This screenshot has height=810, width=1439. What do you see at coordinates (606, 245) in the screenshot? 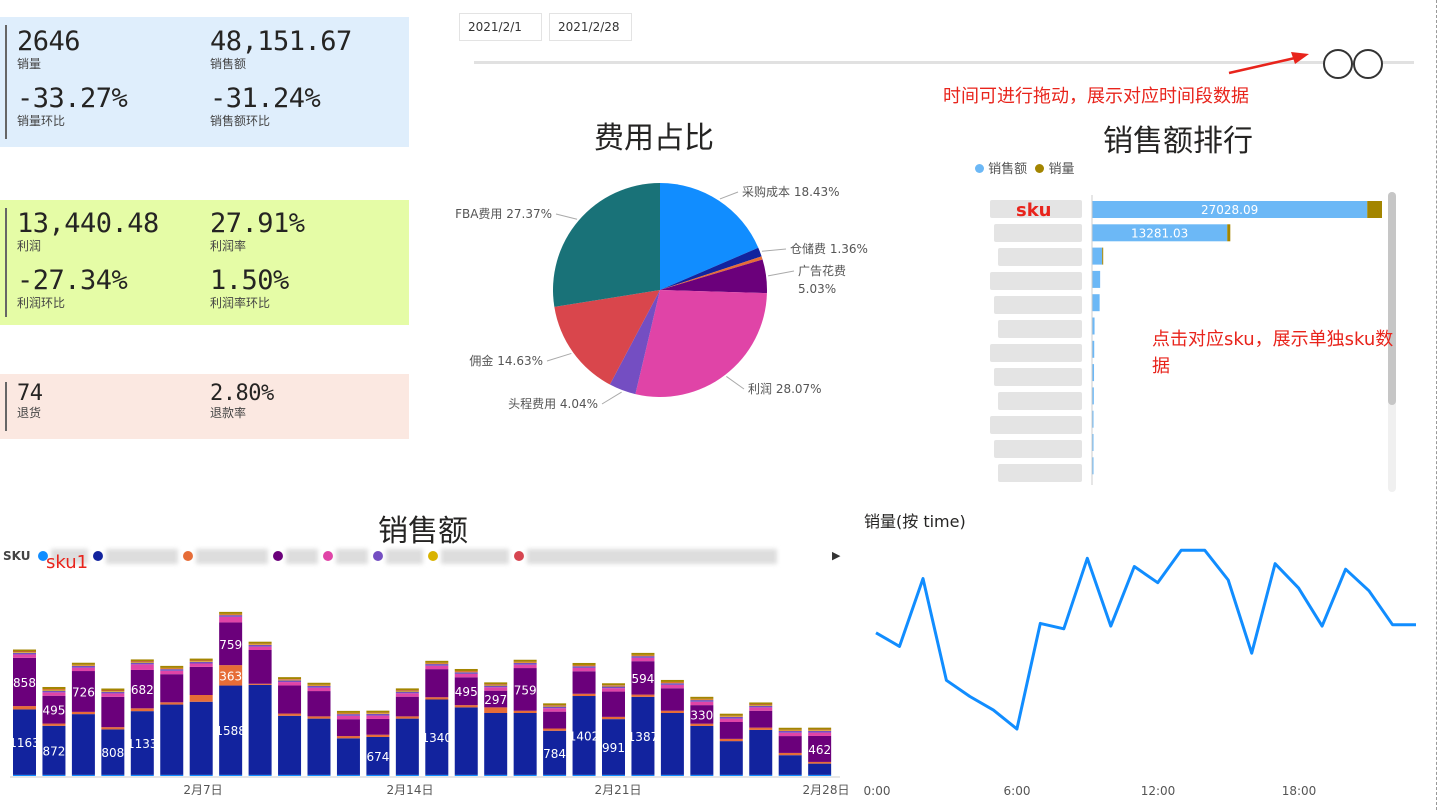
I see `pie-slice` at bounding box center [606, 245].